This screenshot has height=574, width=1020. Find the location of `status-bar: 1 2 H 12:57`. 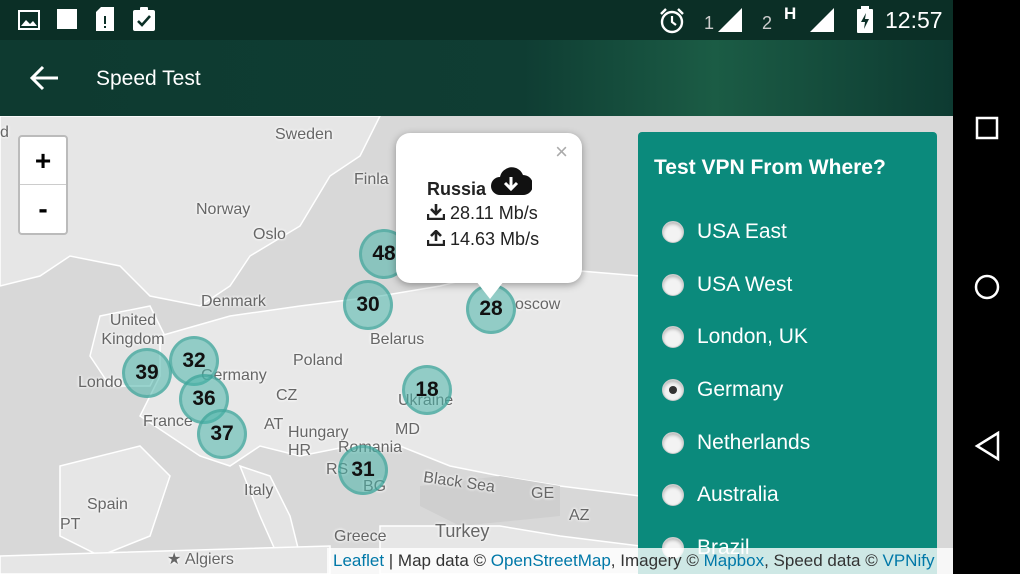

status-bar: 1 2 H 12:57 is located at coordinates (476, 20).